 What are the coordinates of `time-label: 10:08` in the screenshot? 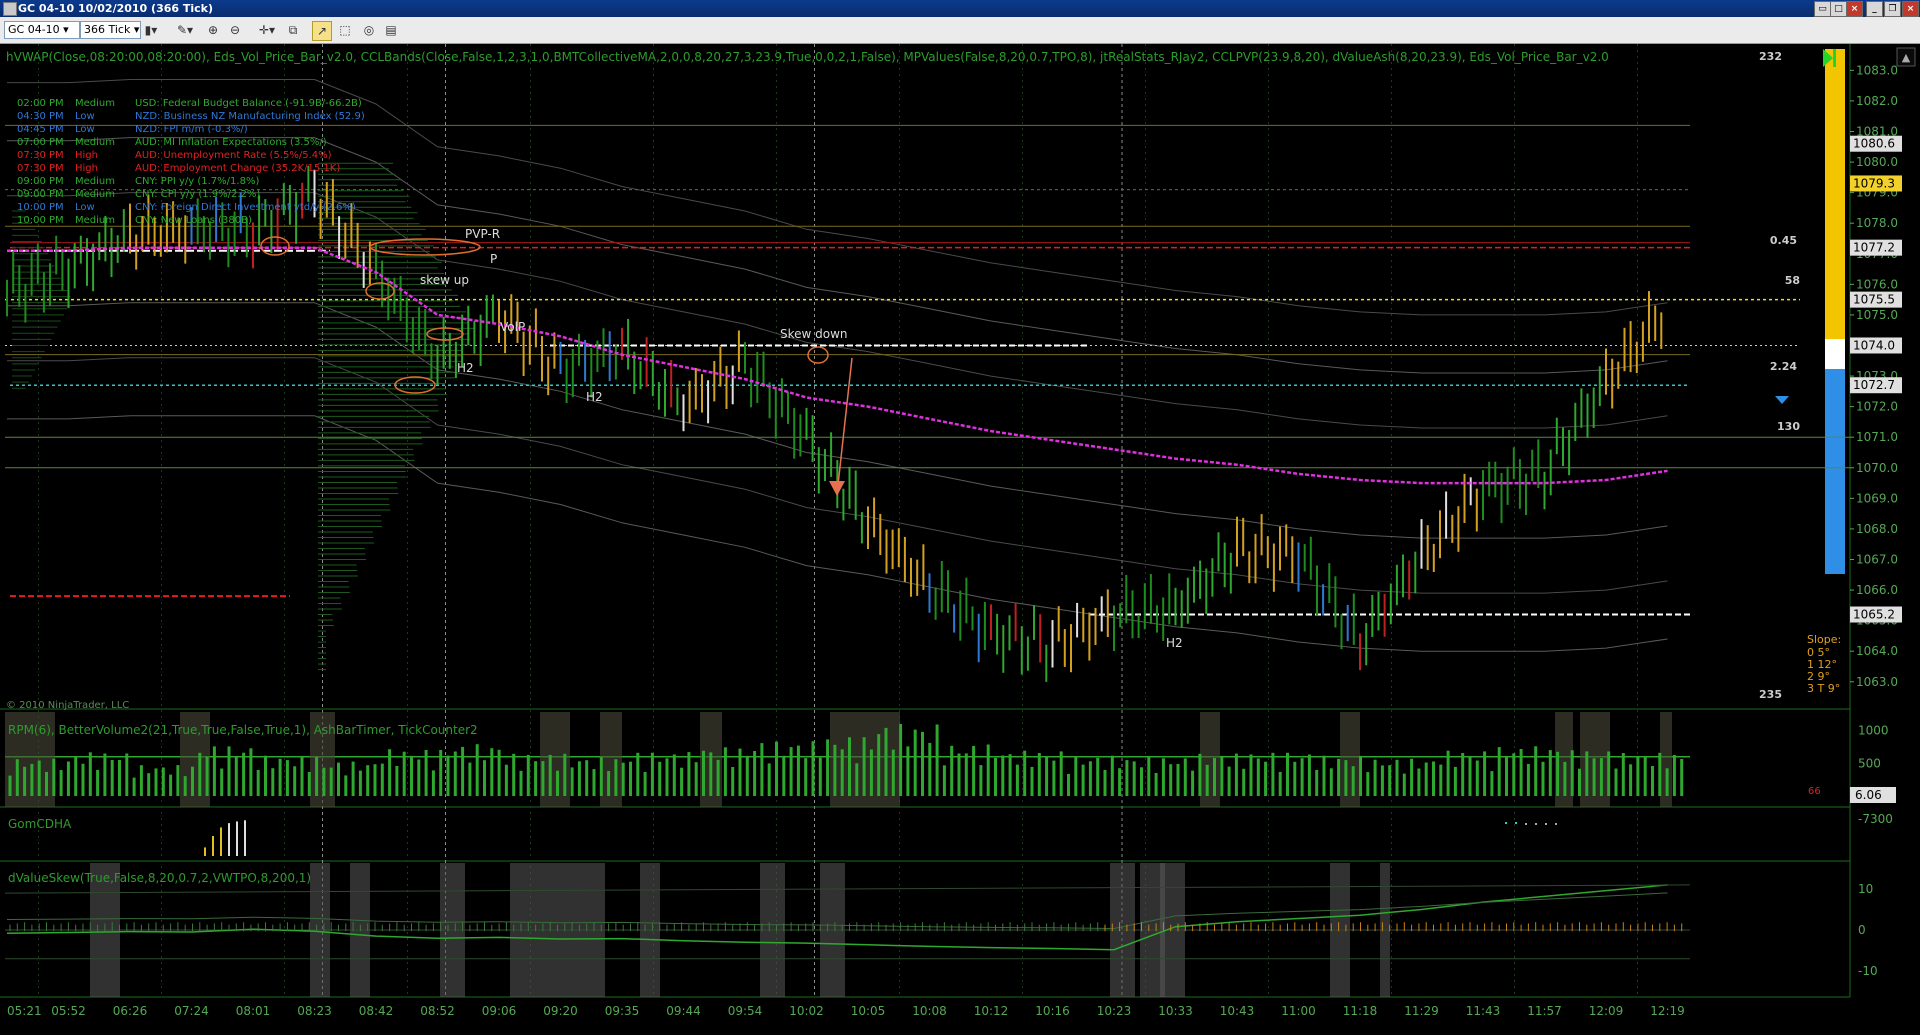 It's located at (929, 1011).